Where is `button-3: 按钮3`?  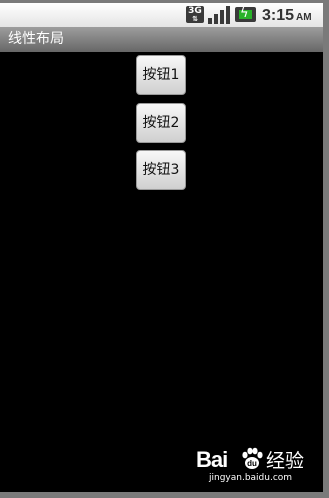
button-3: 按钮3 is located at coordinates (161, 170).